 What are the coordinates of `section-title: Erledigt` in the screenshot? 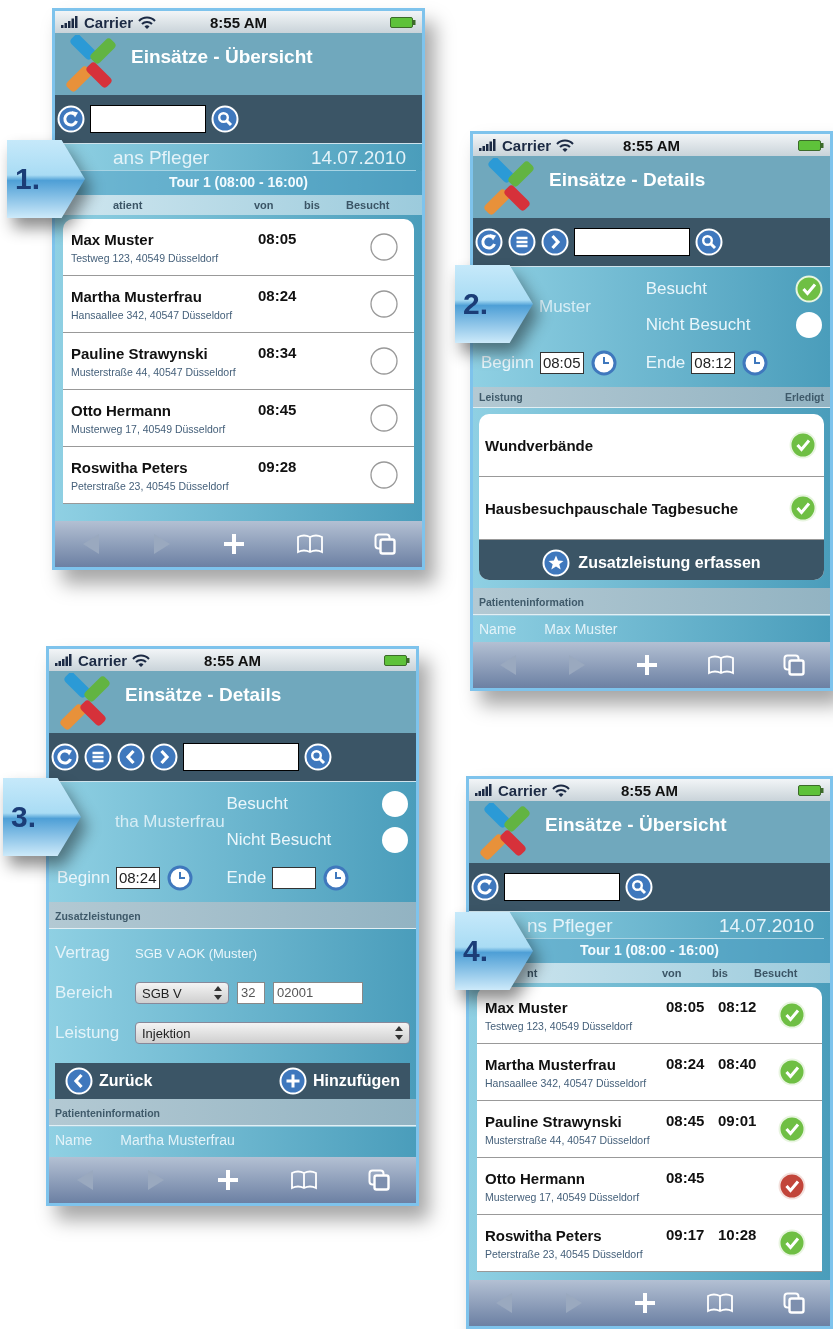 It's located at (804, 397).